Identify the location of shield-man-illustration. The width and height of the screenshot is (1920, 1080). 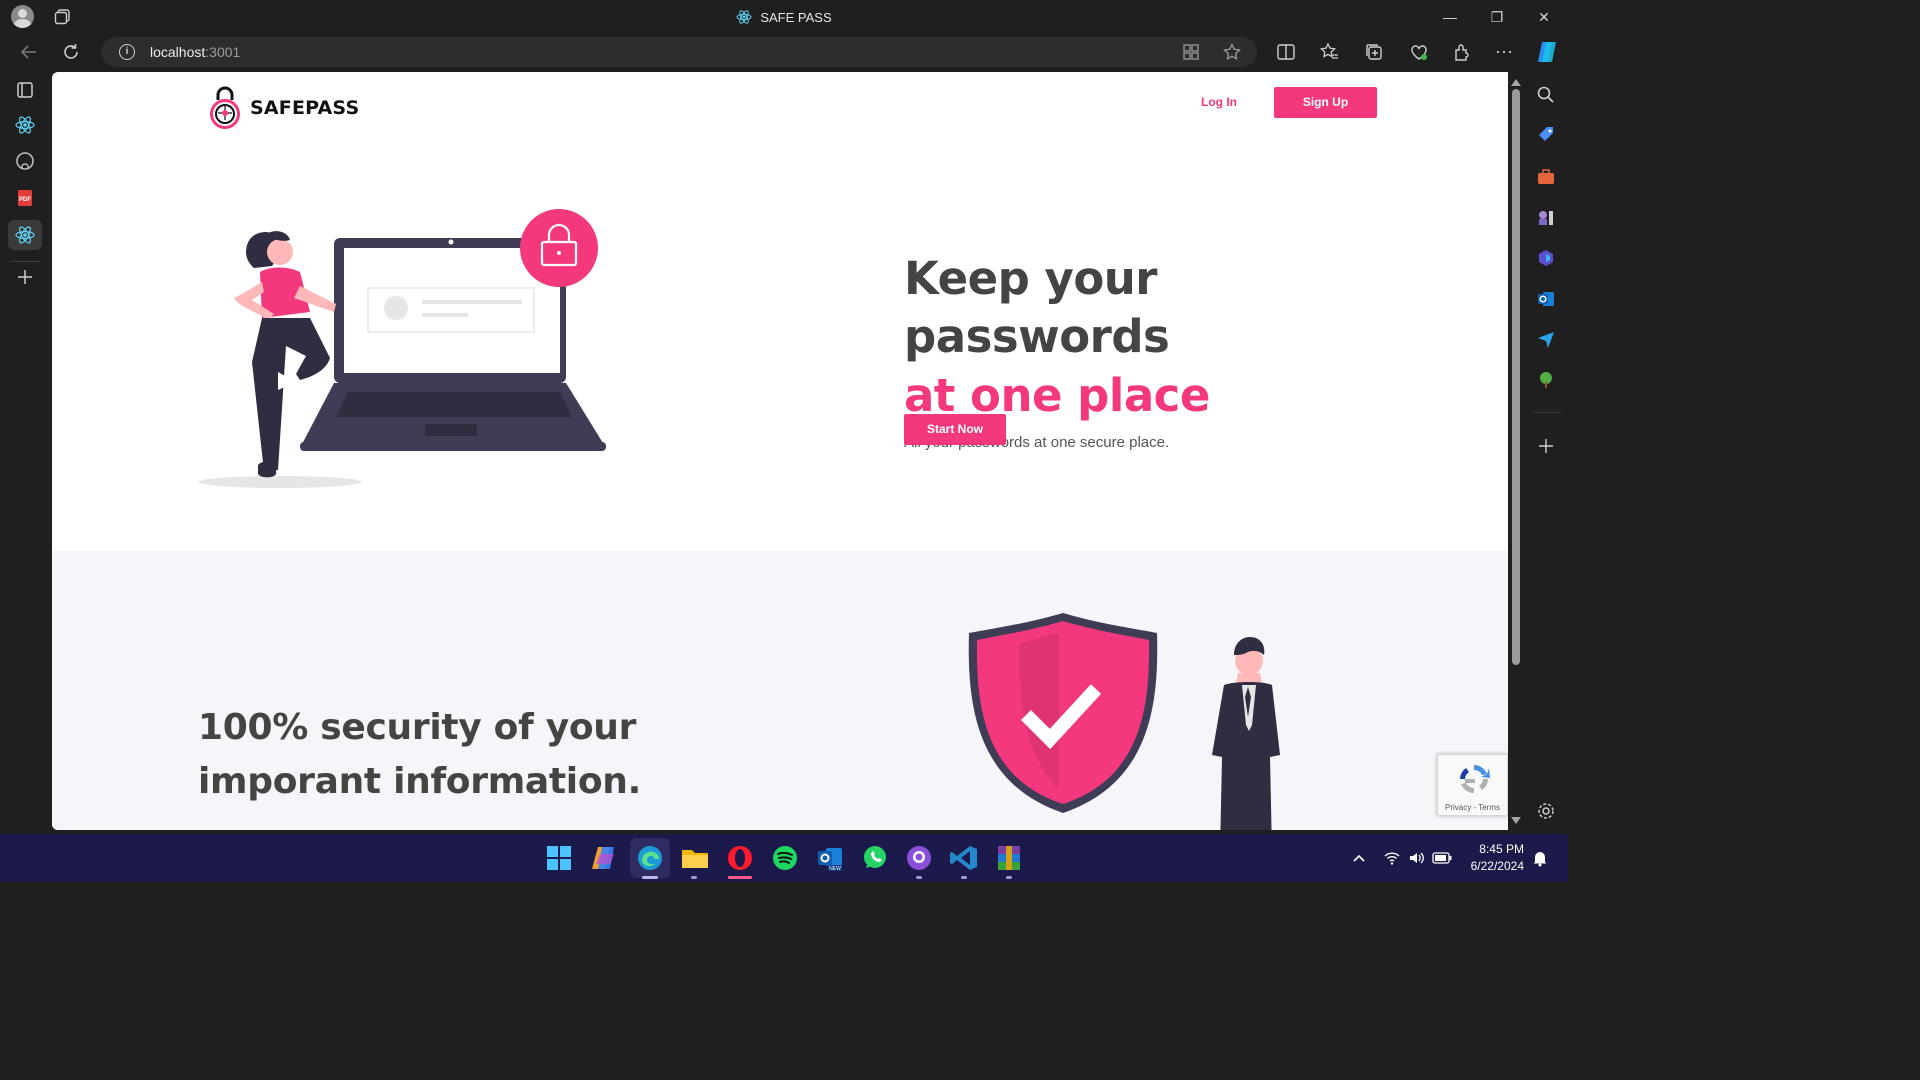
(1124, 721).